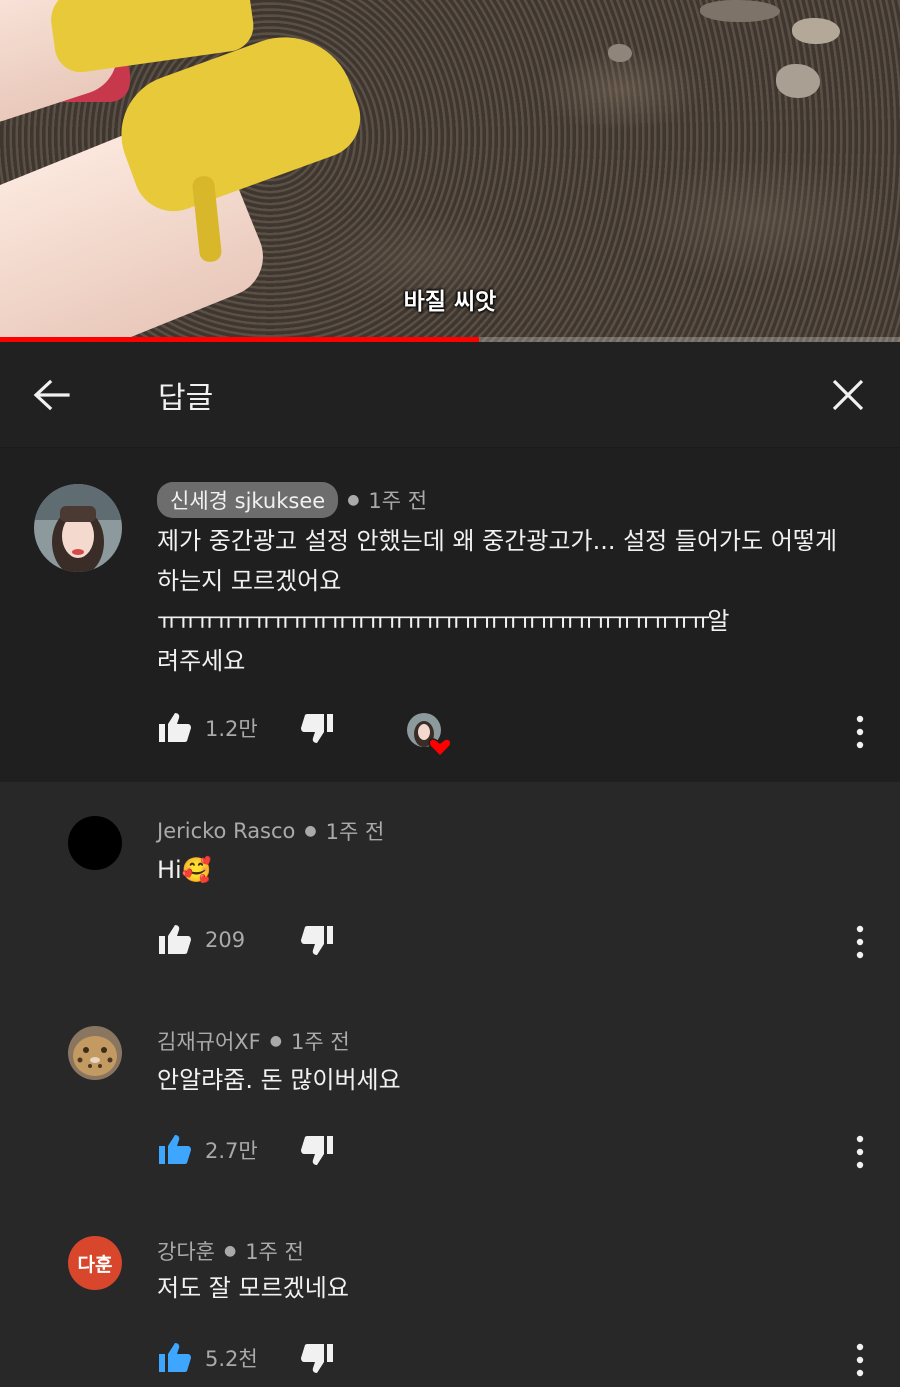  I want to click on comment-meta: 신세경 sjkuksee ● 1주 전, so click(292, 500).